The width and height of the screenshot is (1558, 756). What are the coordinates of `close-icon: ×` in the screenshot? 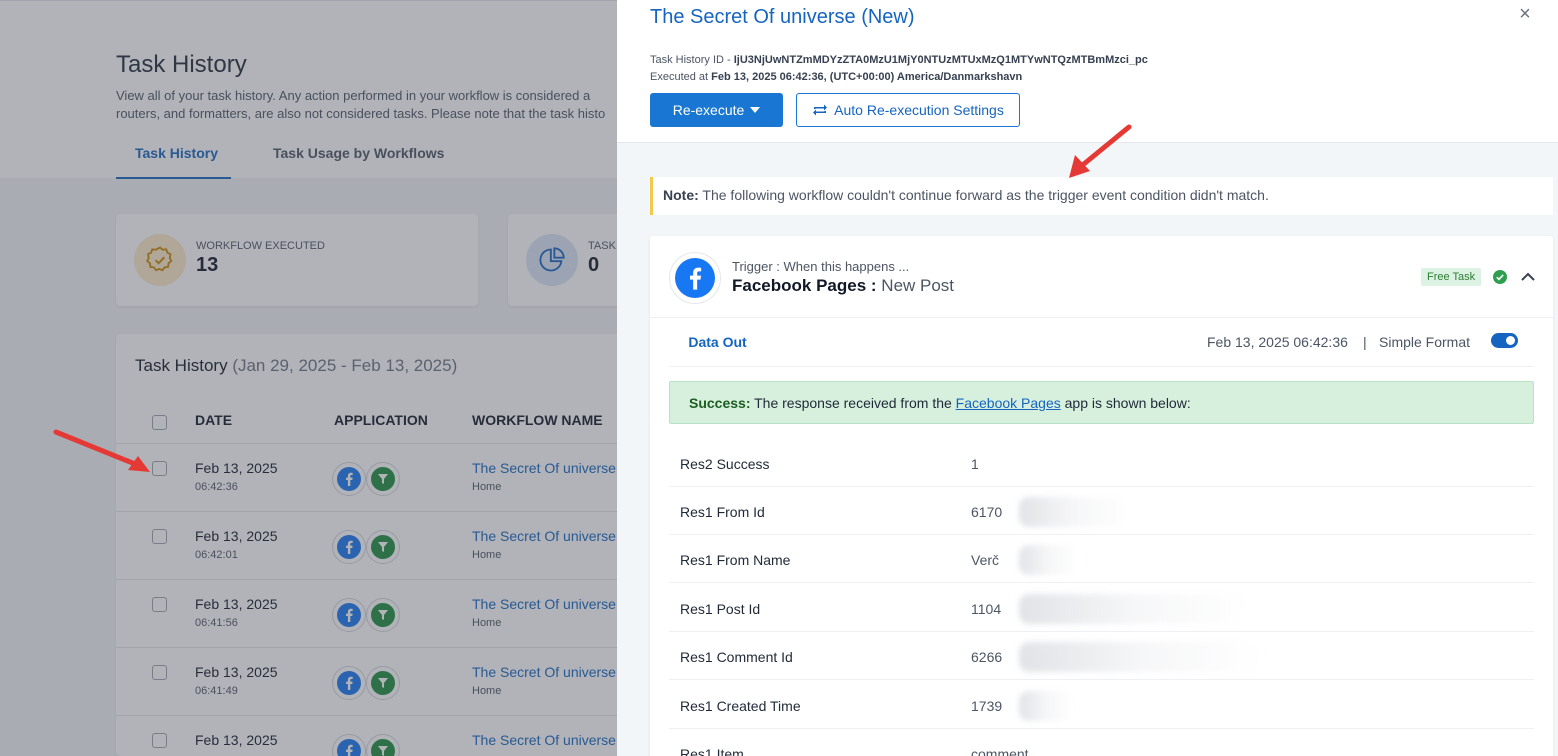 It's located at (1525, 14).